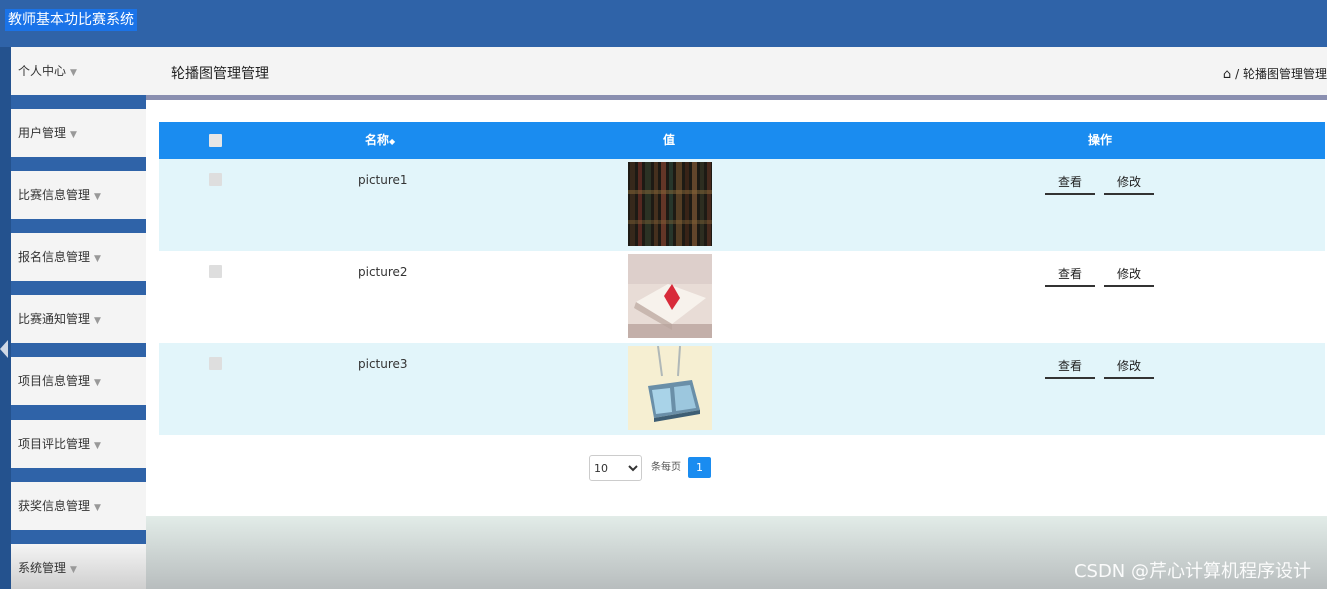 The width and height of the screenshot is (1327, 594). What do you see at coordinates (78, 566) in the screenshot?
I see `sidebar-item-system-management: 系统管理 ▼` at bounding box center [78, 566].